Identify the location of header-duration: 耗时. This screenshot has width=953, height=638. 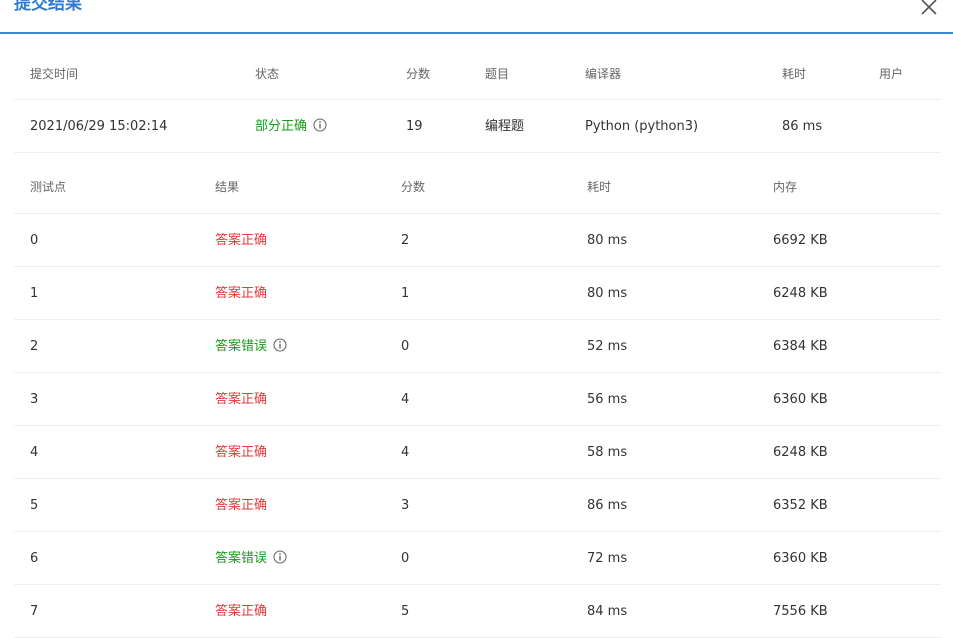
(794, 74).